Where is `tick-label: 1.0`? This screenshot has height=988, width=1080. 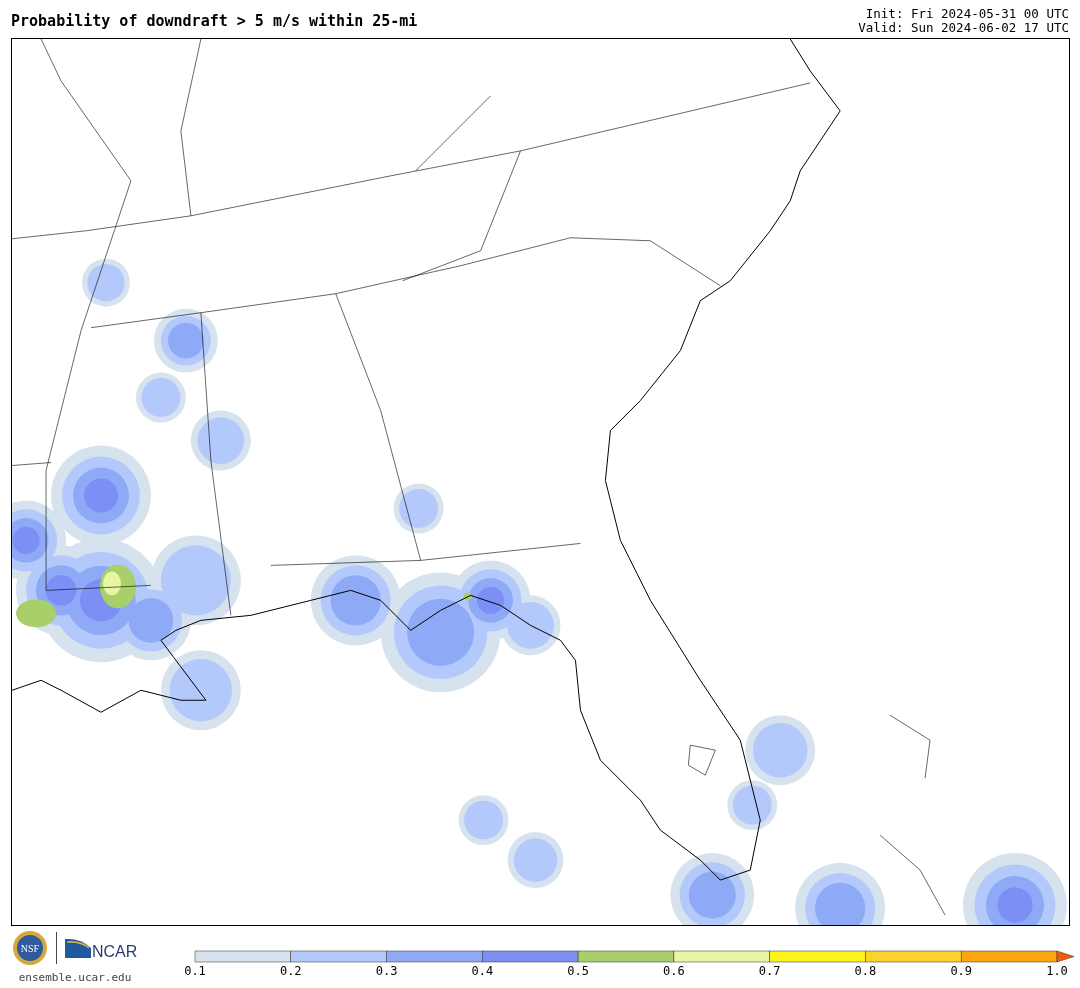 tick-label: 1.0 is located at coordinates (1057, 971).